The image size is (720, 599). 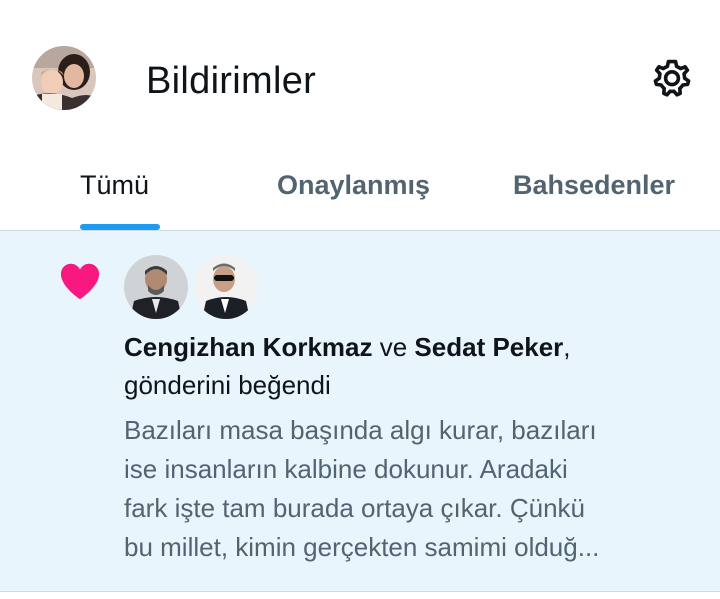 I want to click on tab-verified: Onaylanmış, so click(x=353, y=185).